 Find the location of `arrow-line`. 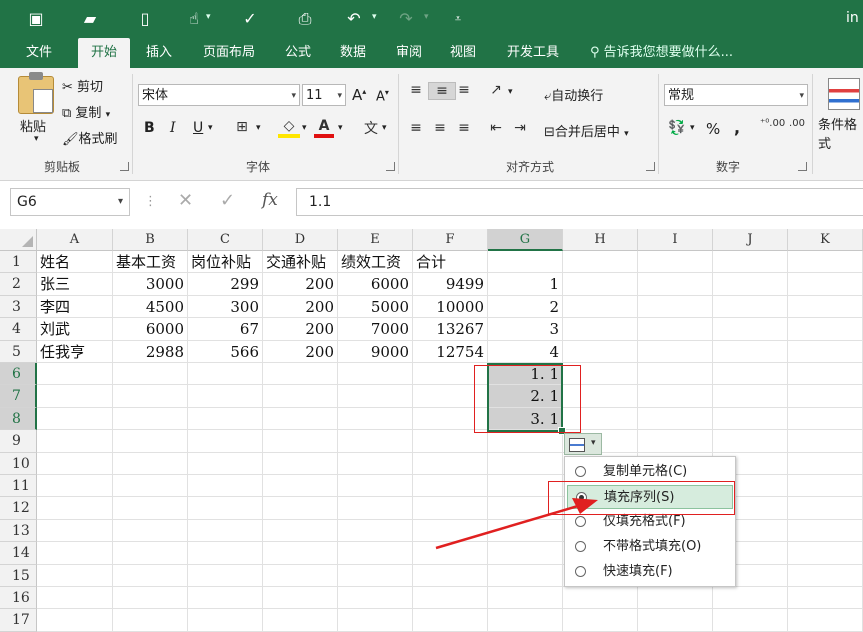

arrow-line is located at coordinates (507, 527).